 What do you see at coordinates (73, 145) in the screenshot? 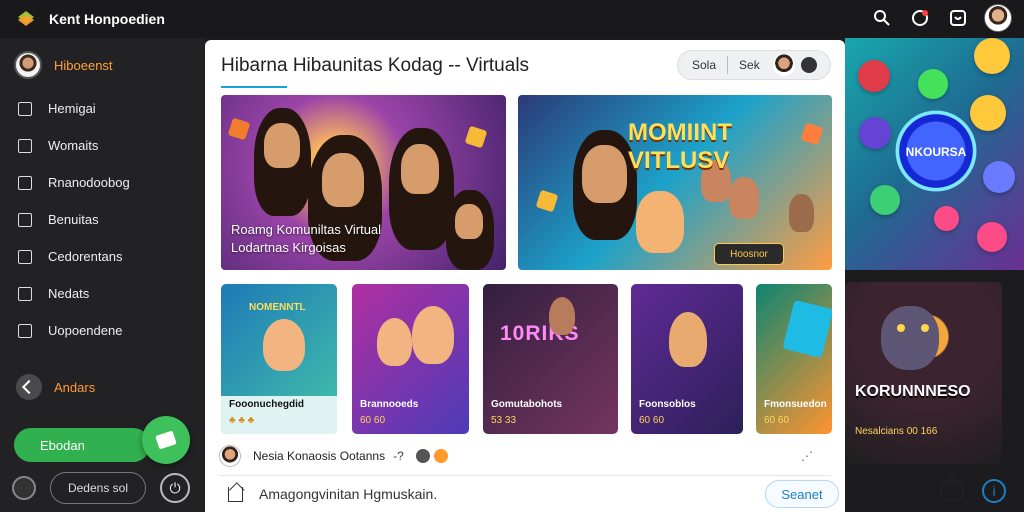
I see `sidebar-item-label: Womaits` at bounding box center [73, 145].